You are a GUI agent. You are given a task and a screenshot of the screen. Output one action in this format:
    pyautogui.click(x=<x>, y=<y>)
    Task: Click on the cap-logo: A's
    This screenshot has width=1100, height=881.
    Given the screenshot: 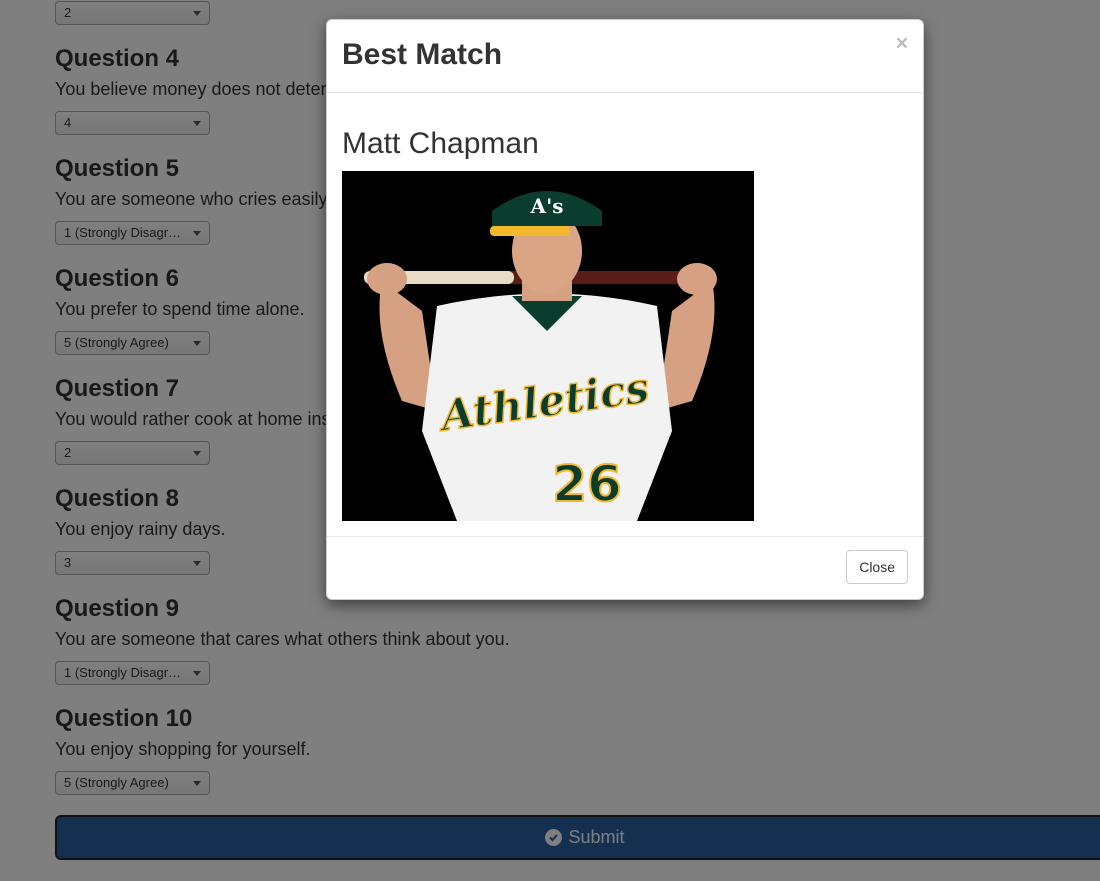 What is the action you would take?
    pyautogui.click(x=547, y=206)
    